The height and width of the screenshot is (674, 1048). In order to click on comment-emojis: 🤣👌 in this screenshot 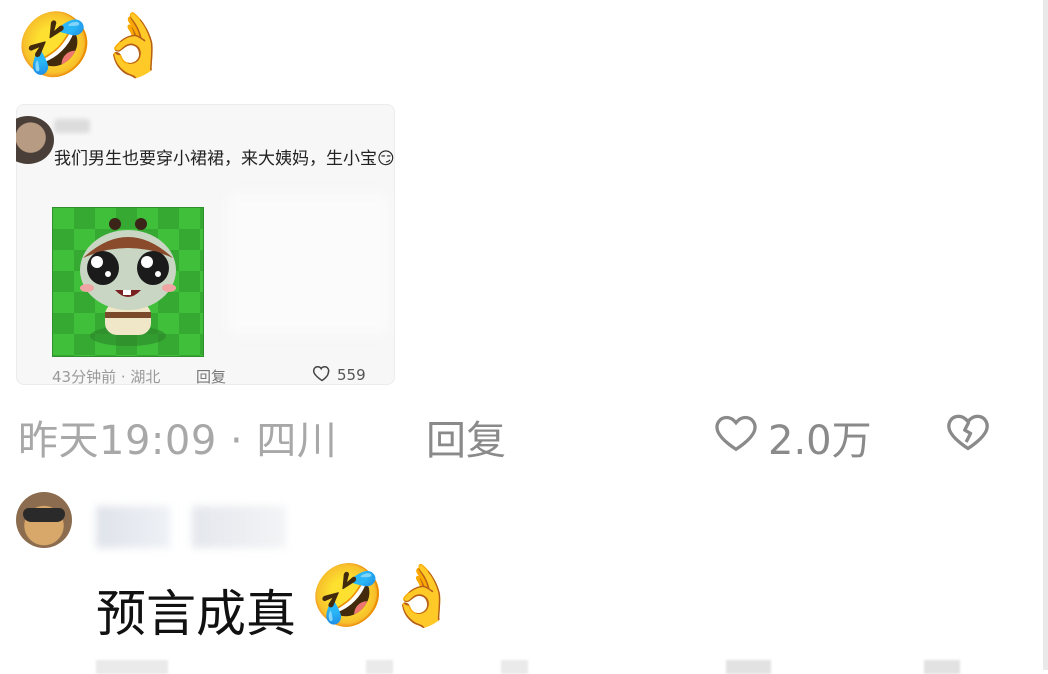, I will do `click(385, 596)`.